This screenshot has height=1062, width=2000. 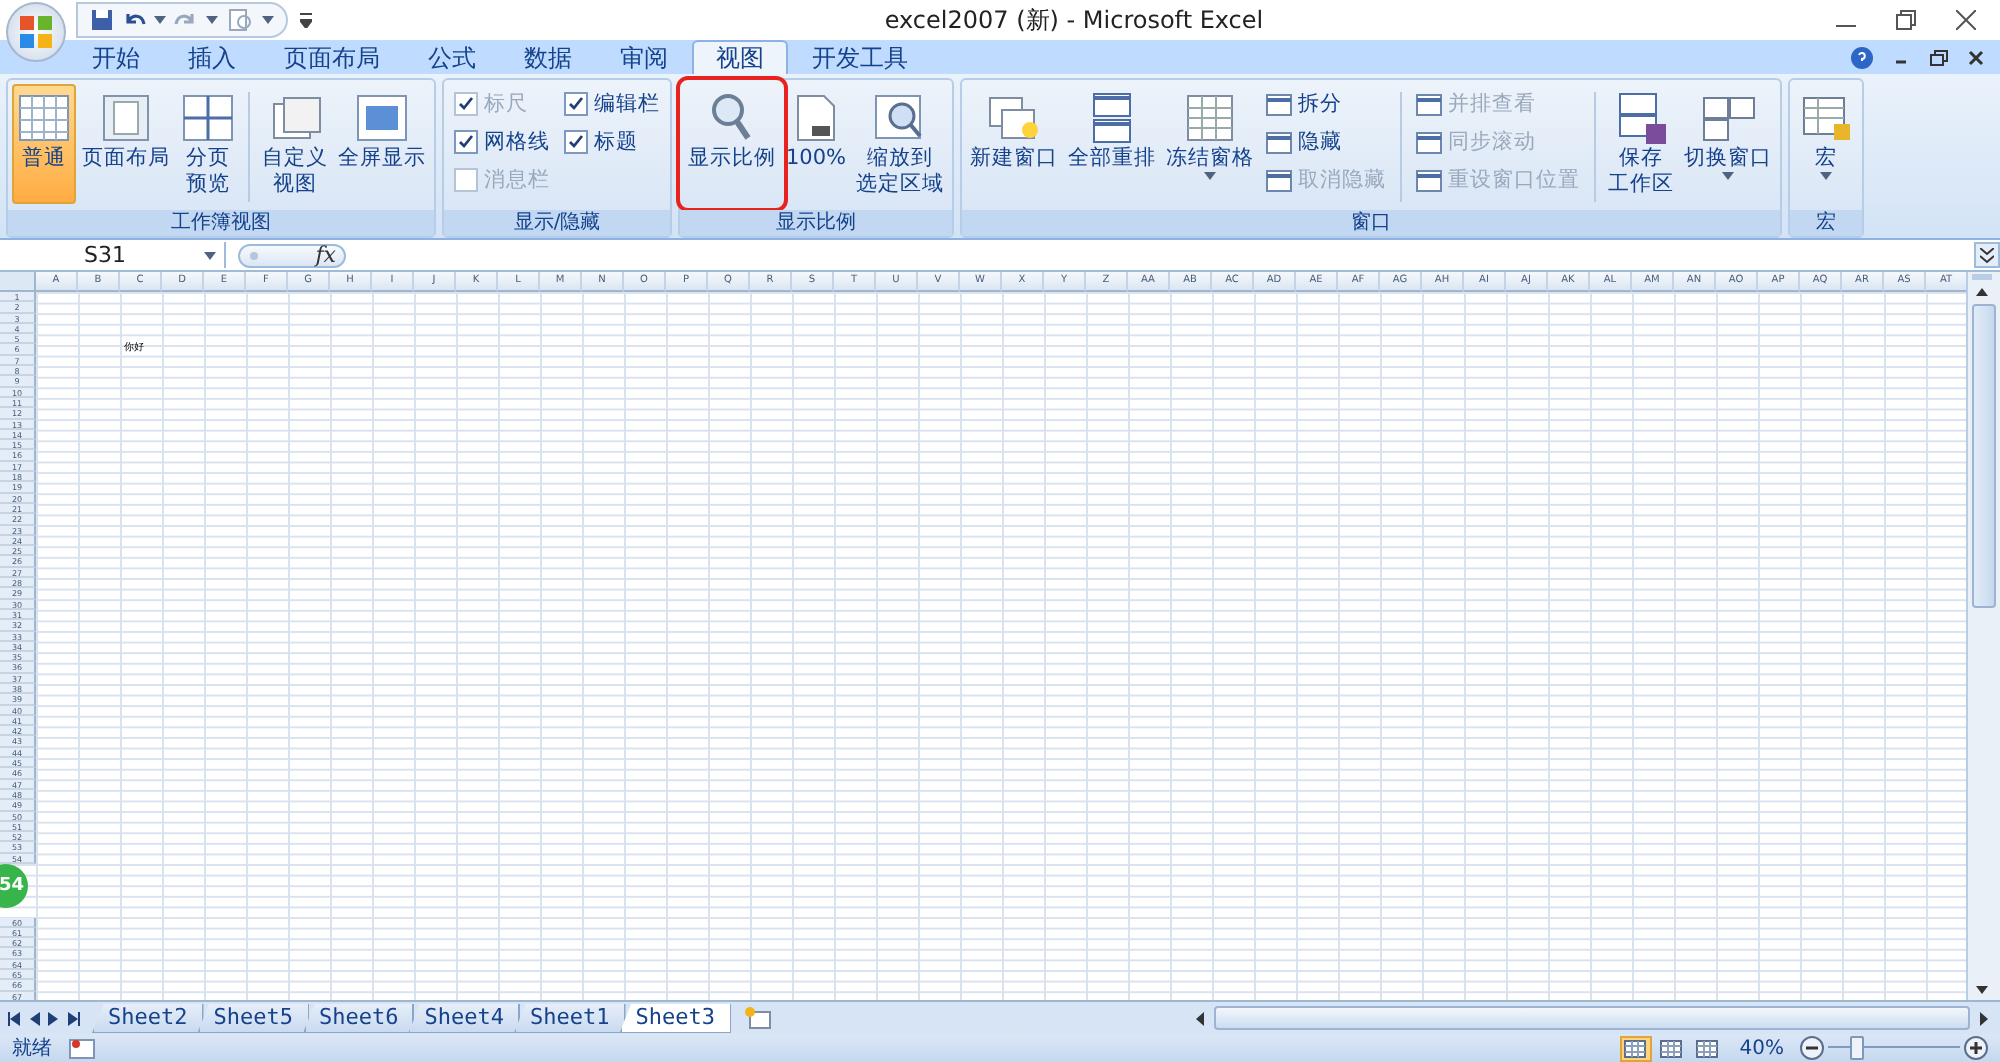 I want to click on page-break-icon, so click(x=208, y=118).